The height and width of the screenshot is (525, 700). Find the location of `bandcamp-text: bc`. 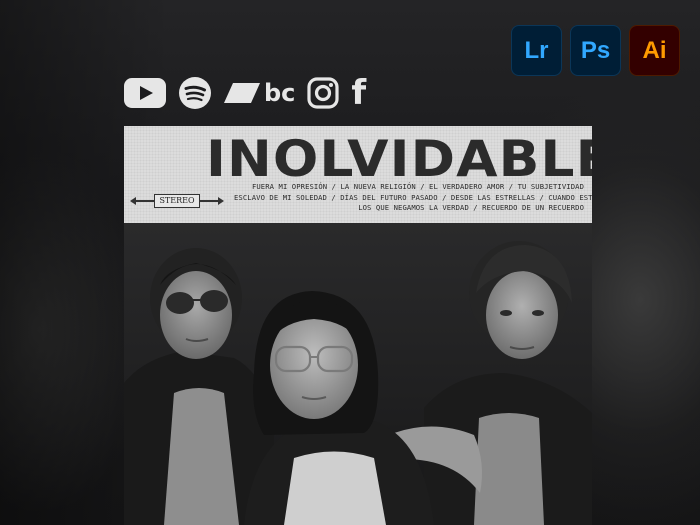

bandcamp-text: bc is located at coordinates (280, 93).